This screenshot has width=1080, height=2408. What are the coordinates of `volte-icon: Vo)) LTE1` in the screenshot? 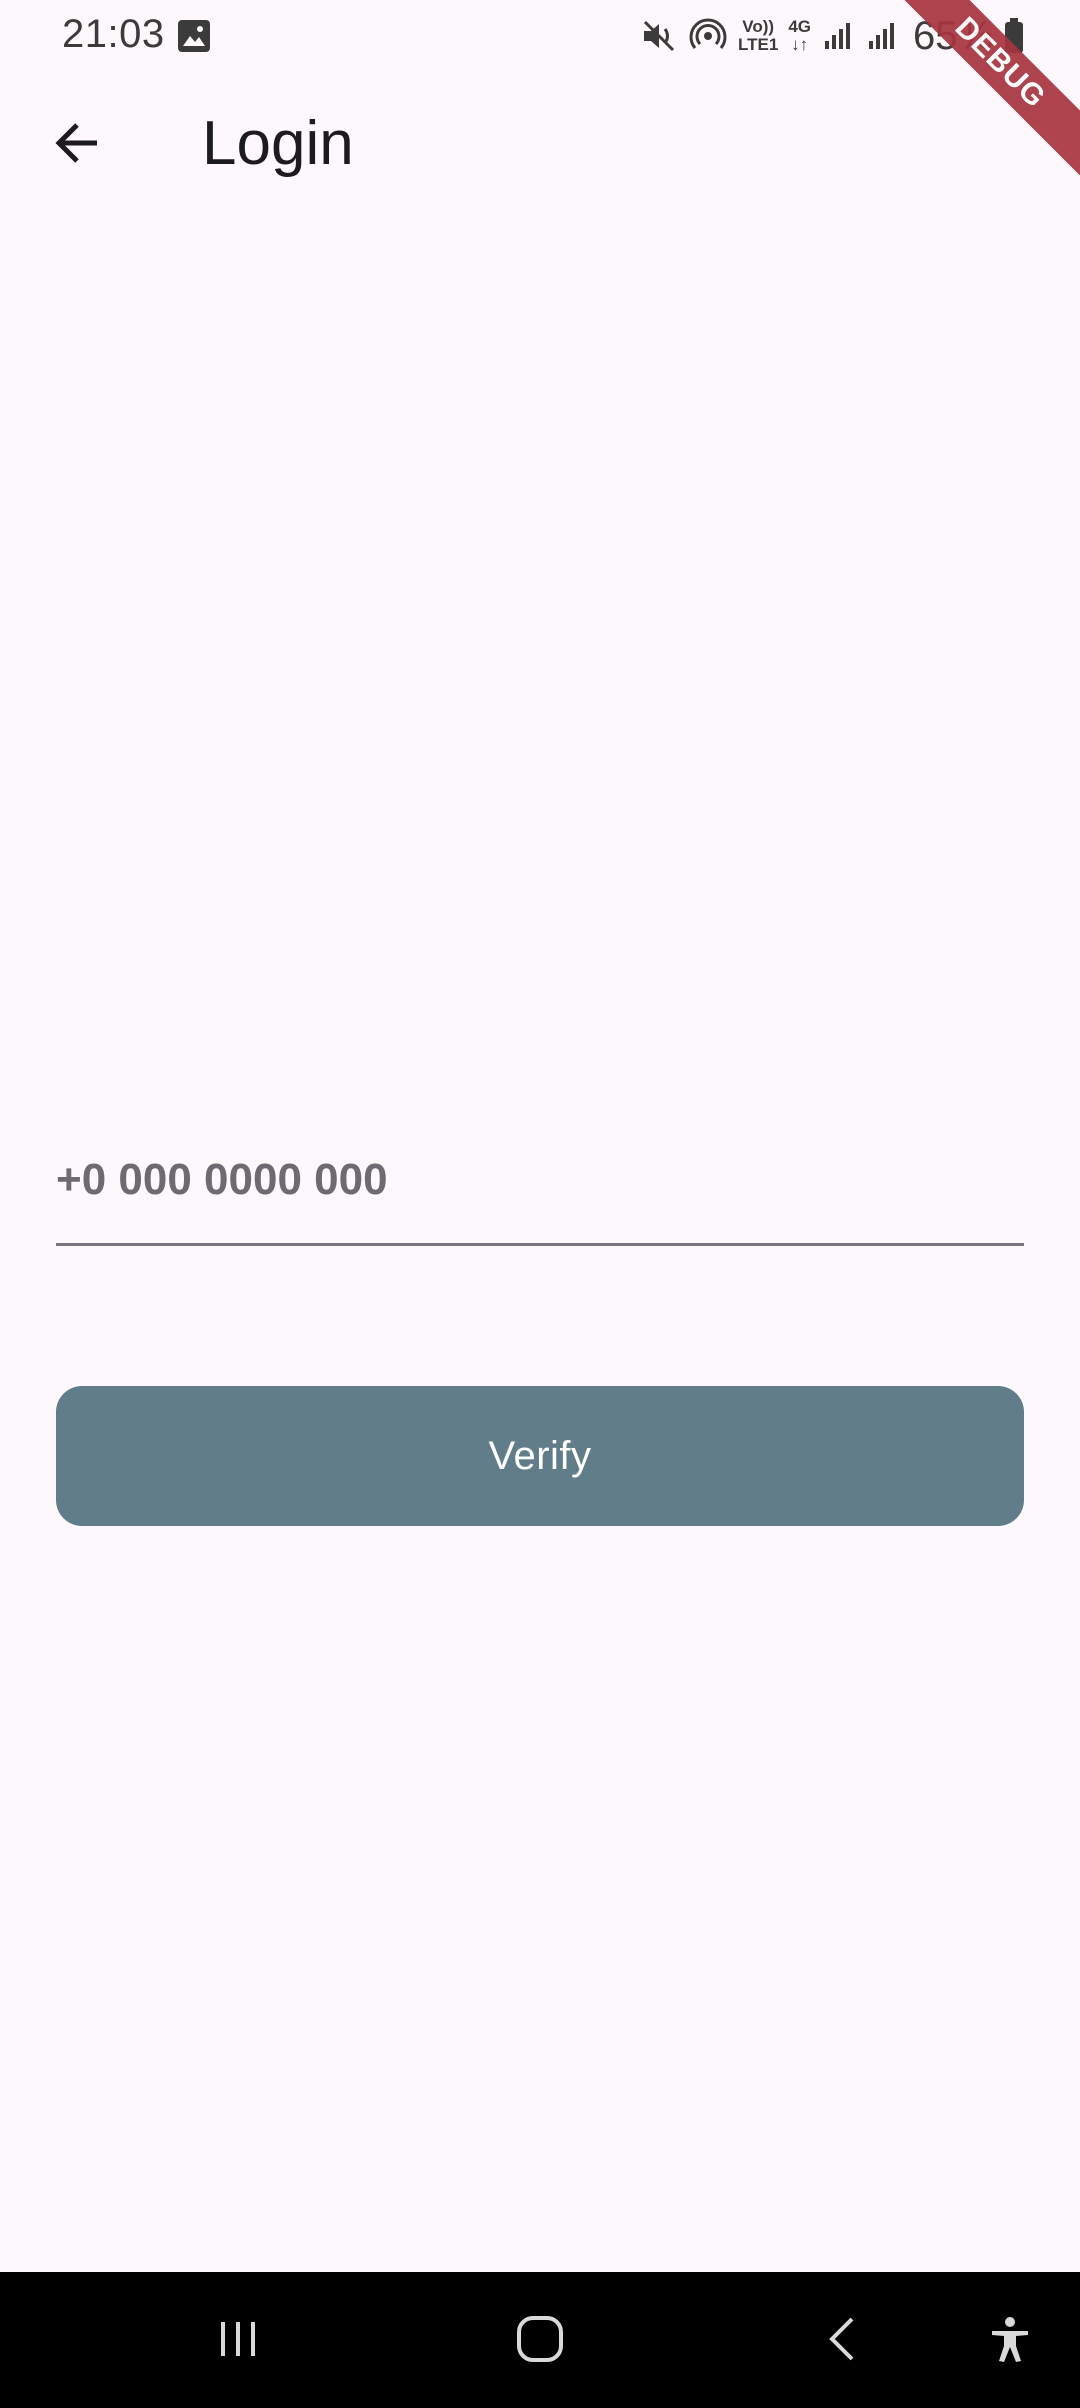 It's located at (758, 36).